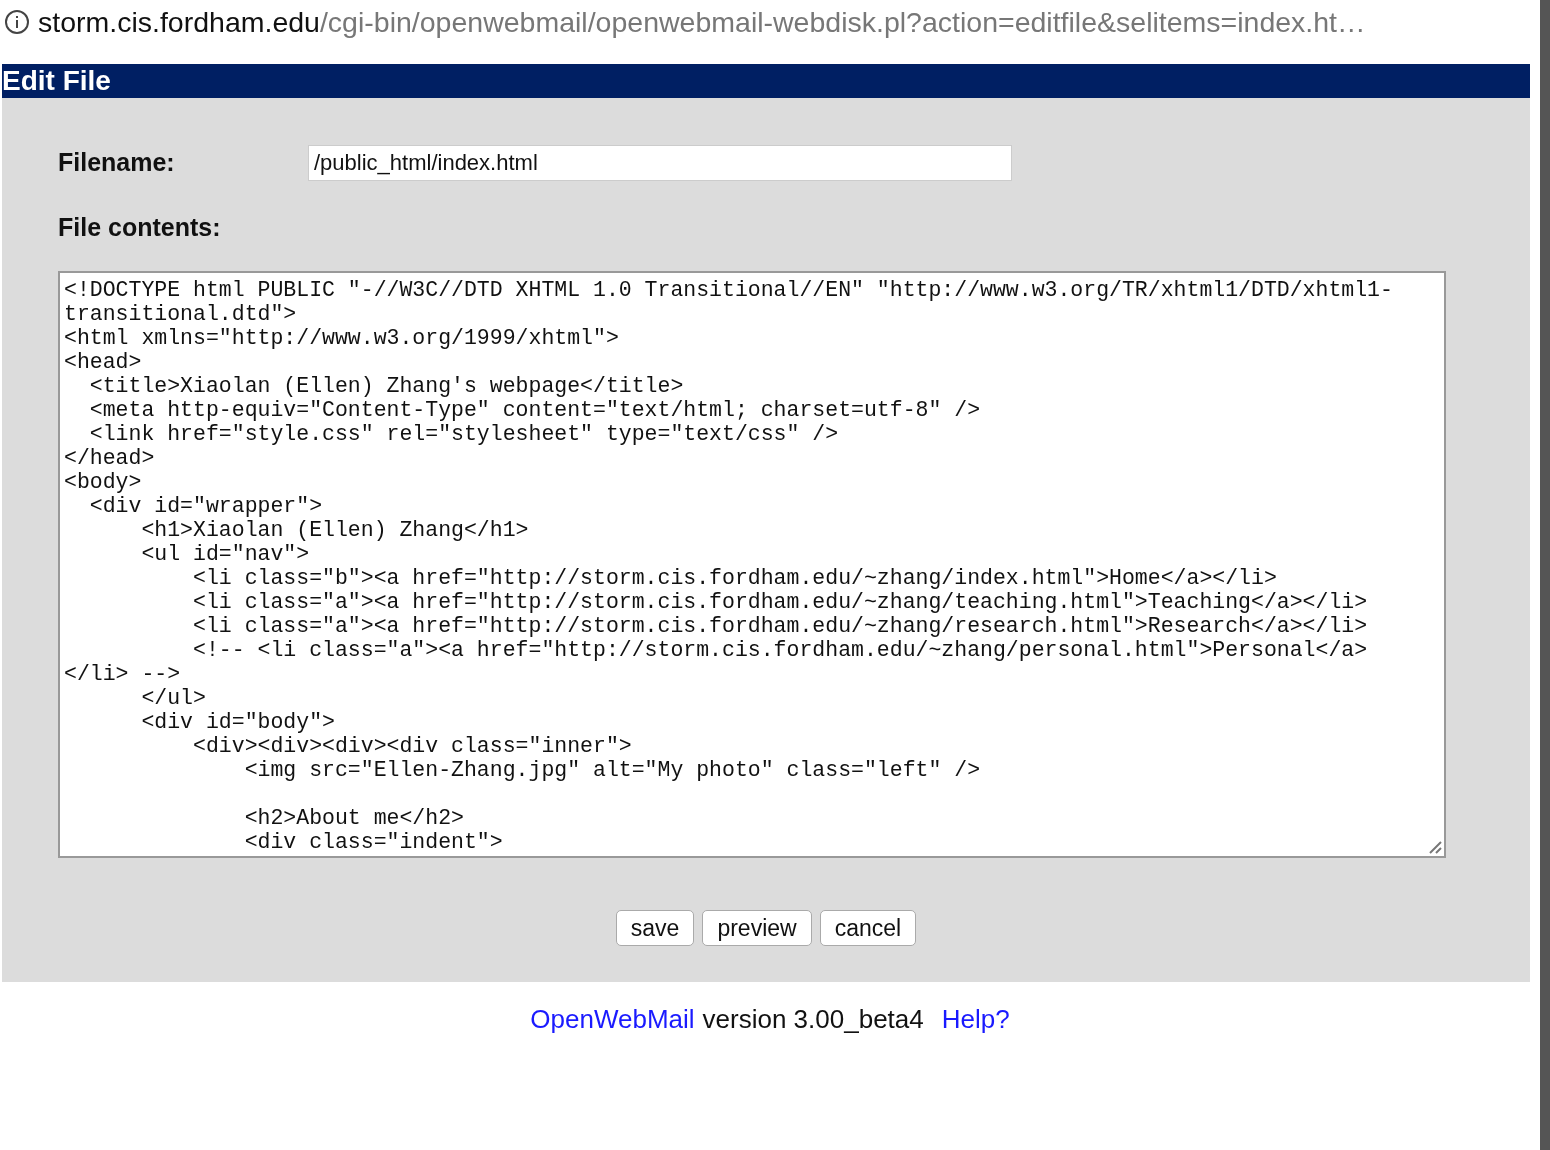  What do you see at coordinates (412, 745) in the screenshot?
I see `code-line: <div><div><div><div class="inner">` at bounding box center [412, 745].